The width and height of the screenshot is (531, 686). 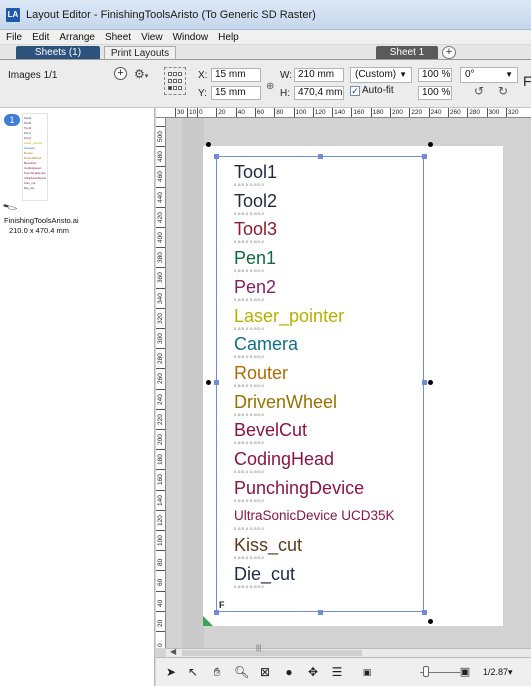 What do you see at coordinates (319, 75) in the screenshot?
I see `width-field: 210 mm` at bounding box center [319, 75].